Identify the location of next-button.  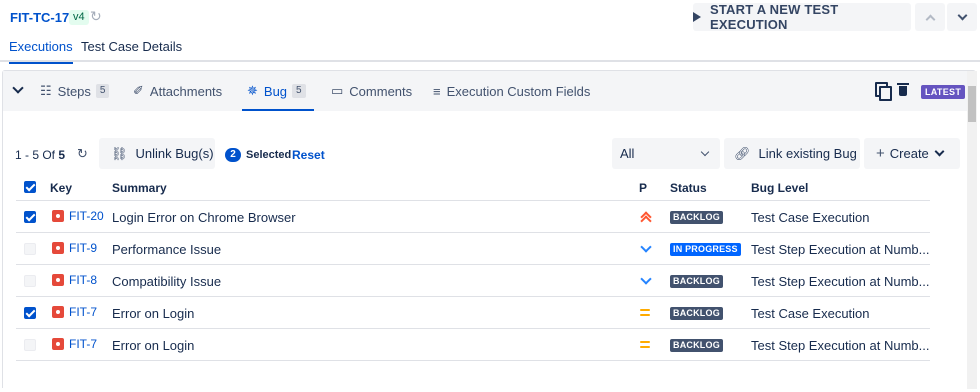
(962, 17).